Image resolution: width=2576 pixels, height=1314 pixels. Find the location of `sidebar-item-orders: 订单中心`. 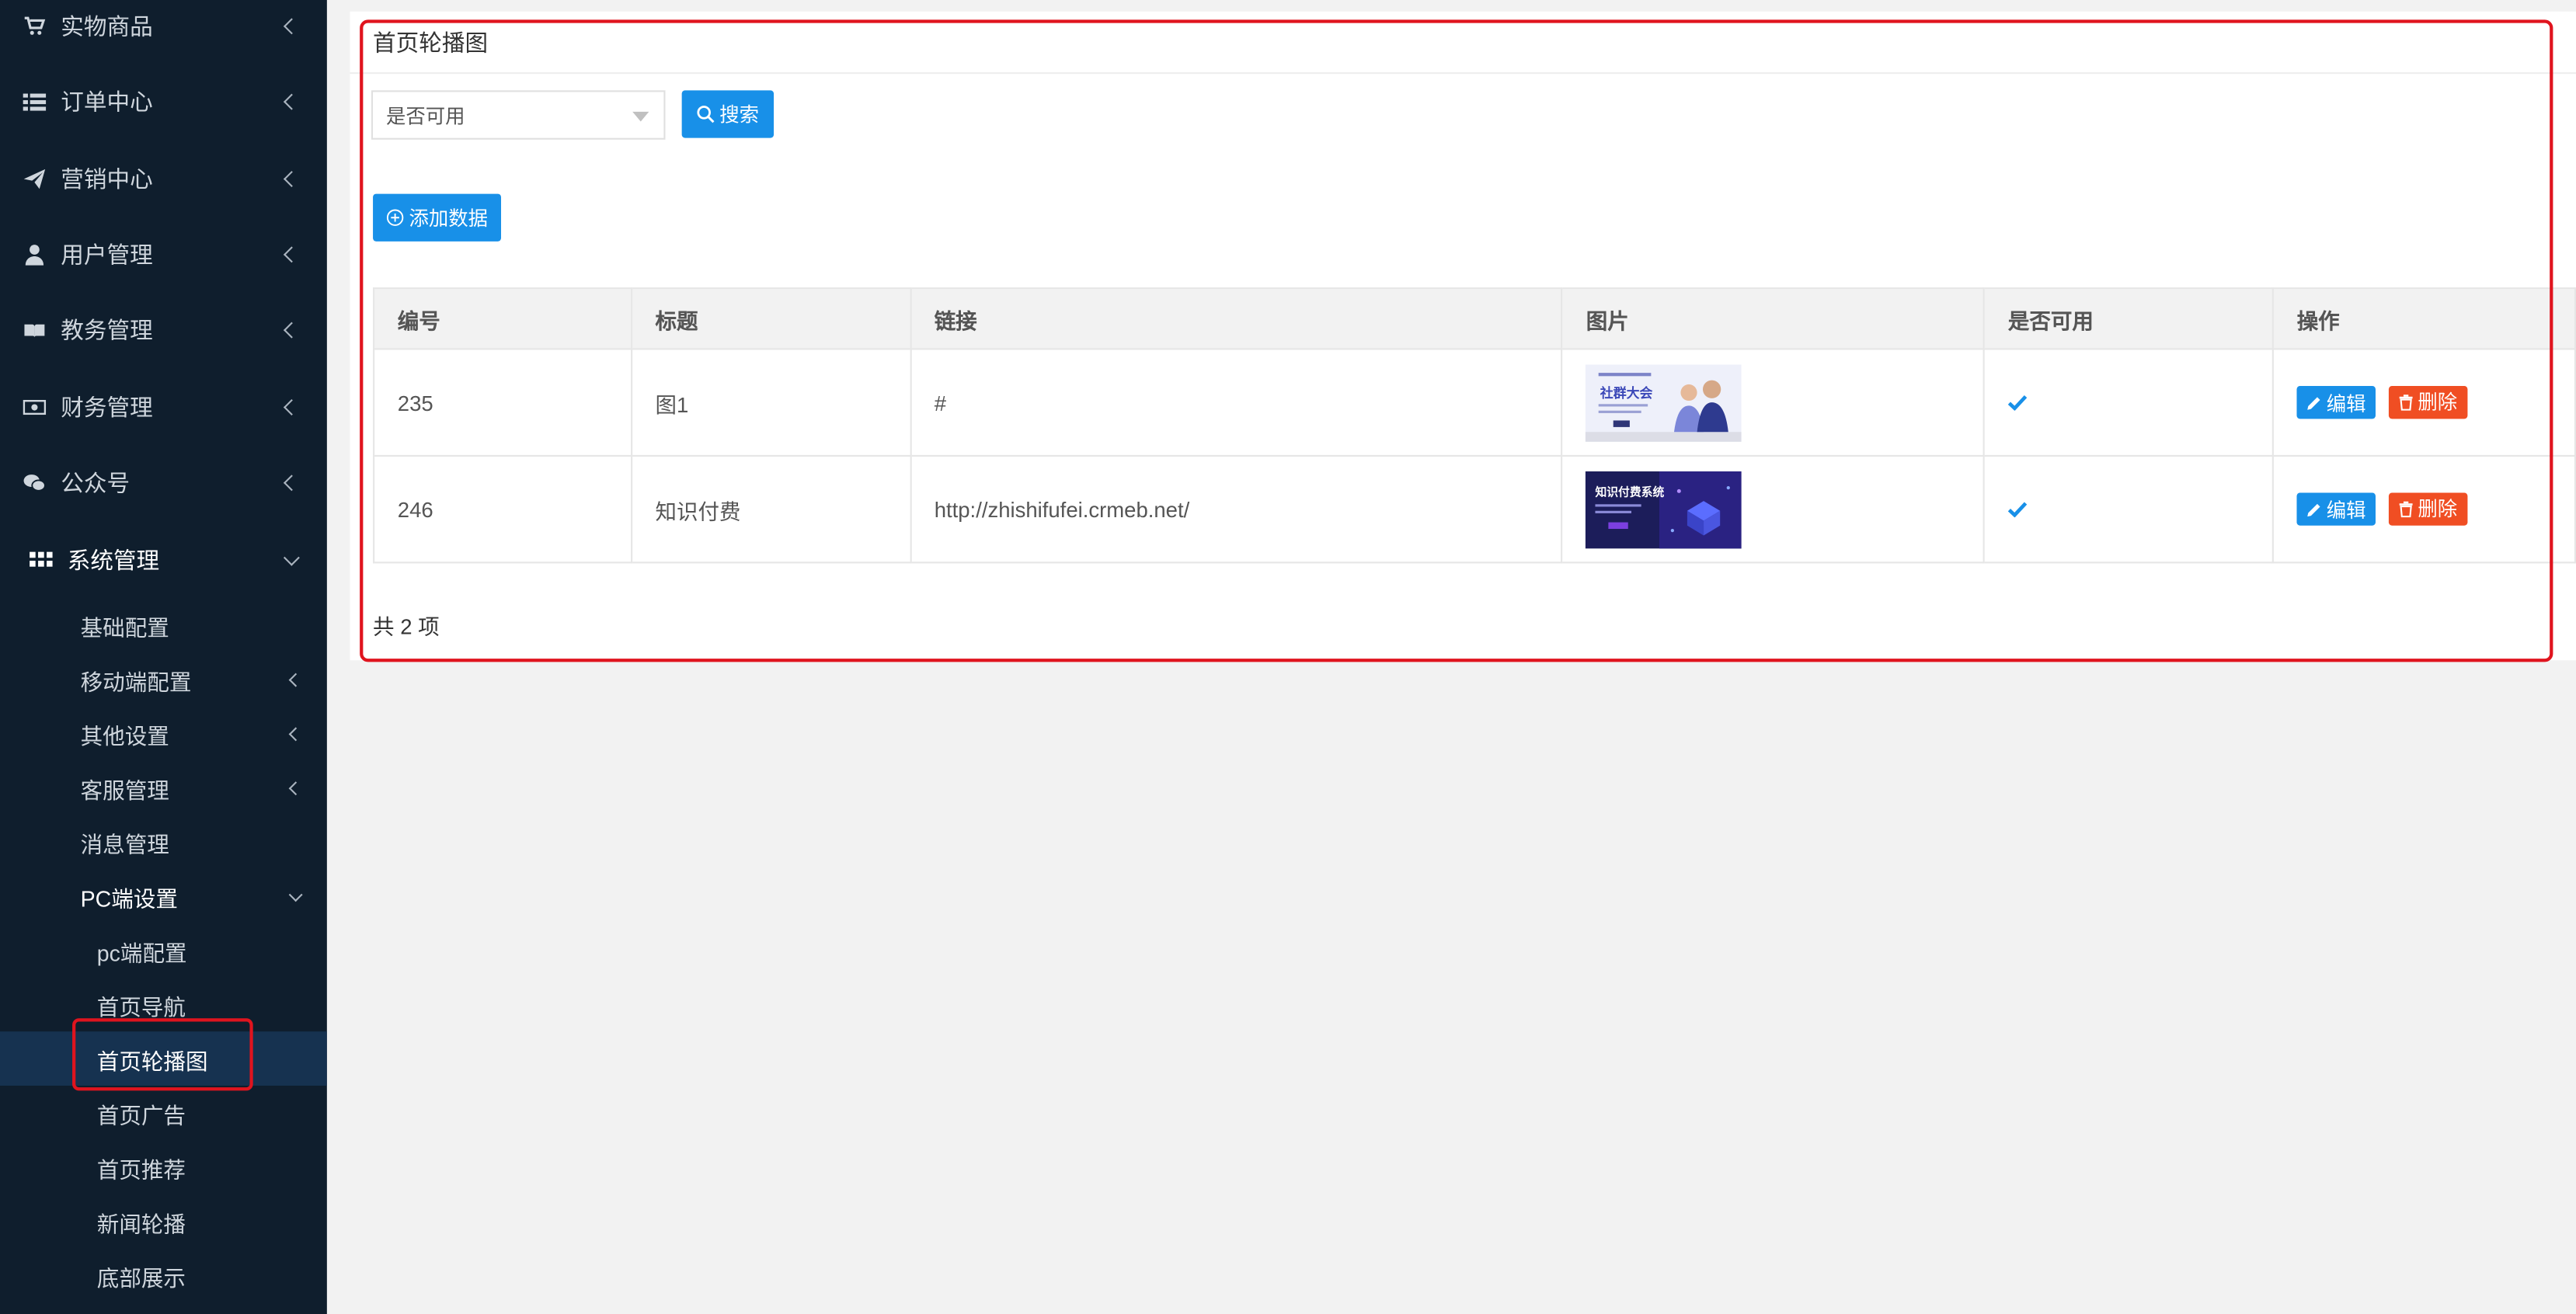

sidebar-item-orders: 订单中心 is located at coordinates (163, 101).